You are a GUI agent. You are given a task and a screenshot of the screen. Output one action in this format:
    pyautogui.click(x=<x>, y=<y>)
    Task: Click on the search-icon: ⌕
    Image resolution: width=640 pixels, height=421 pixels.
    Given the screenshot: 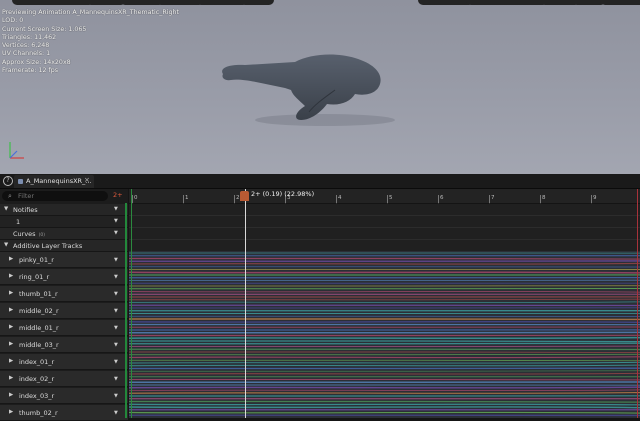 What is the action you would take?
    pyautogui.click(x=10, y=196)
    